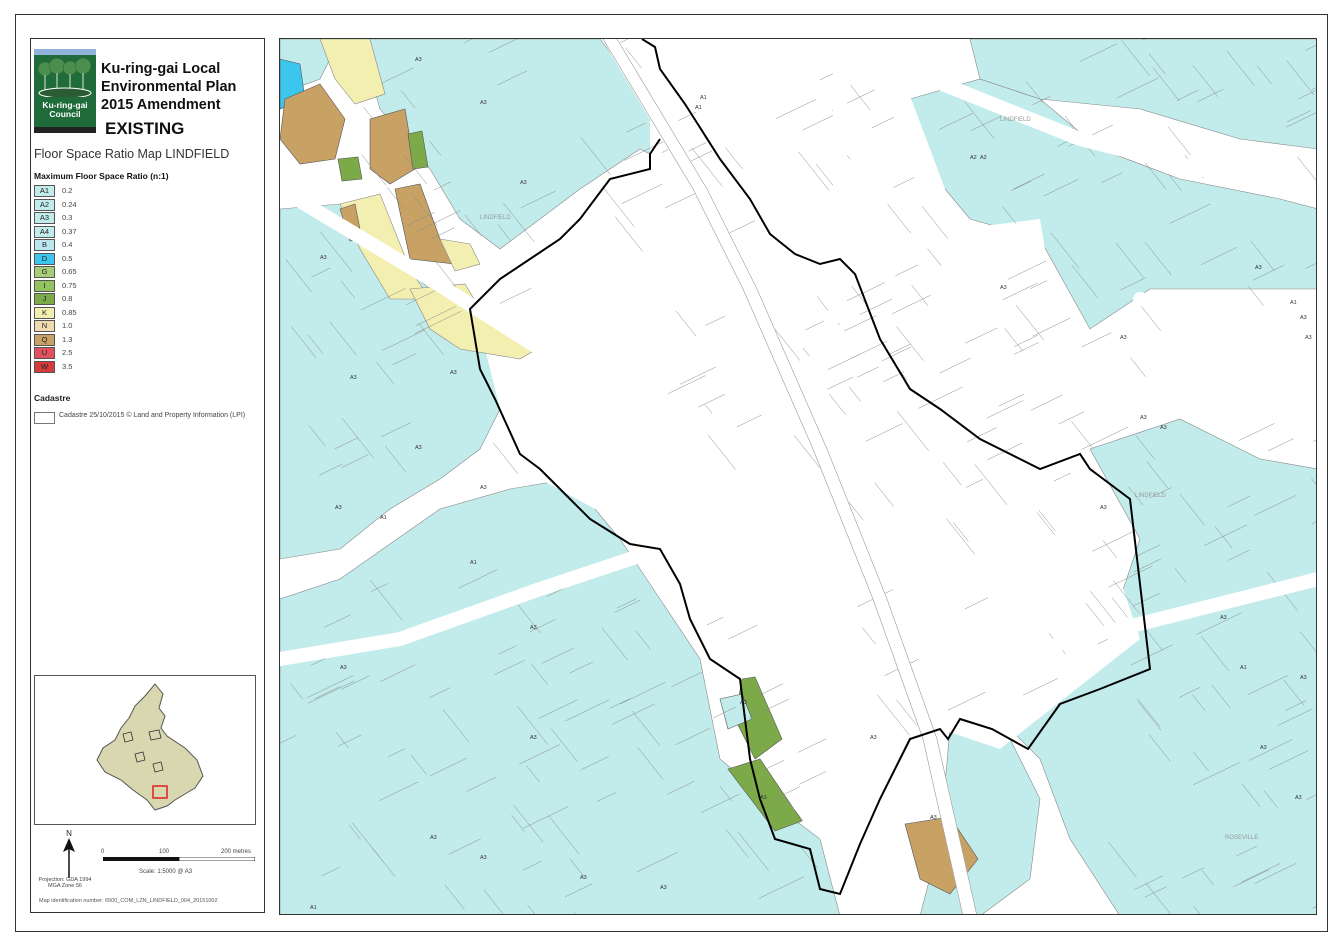  I want to click on legend-swatch-a3: A3, so click(44, 218).